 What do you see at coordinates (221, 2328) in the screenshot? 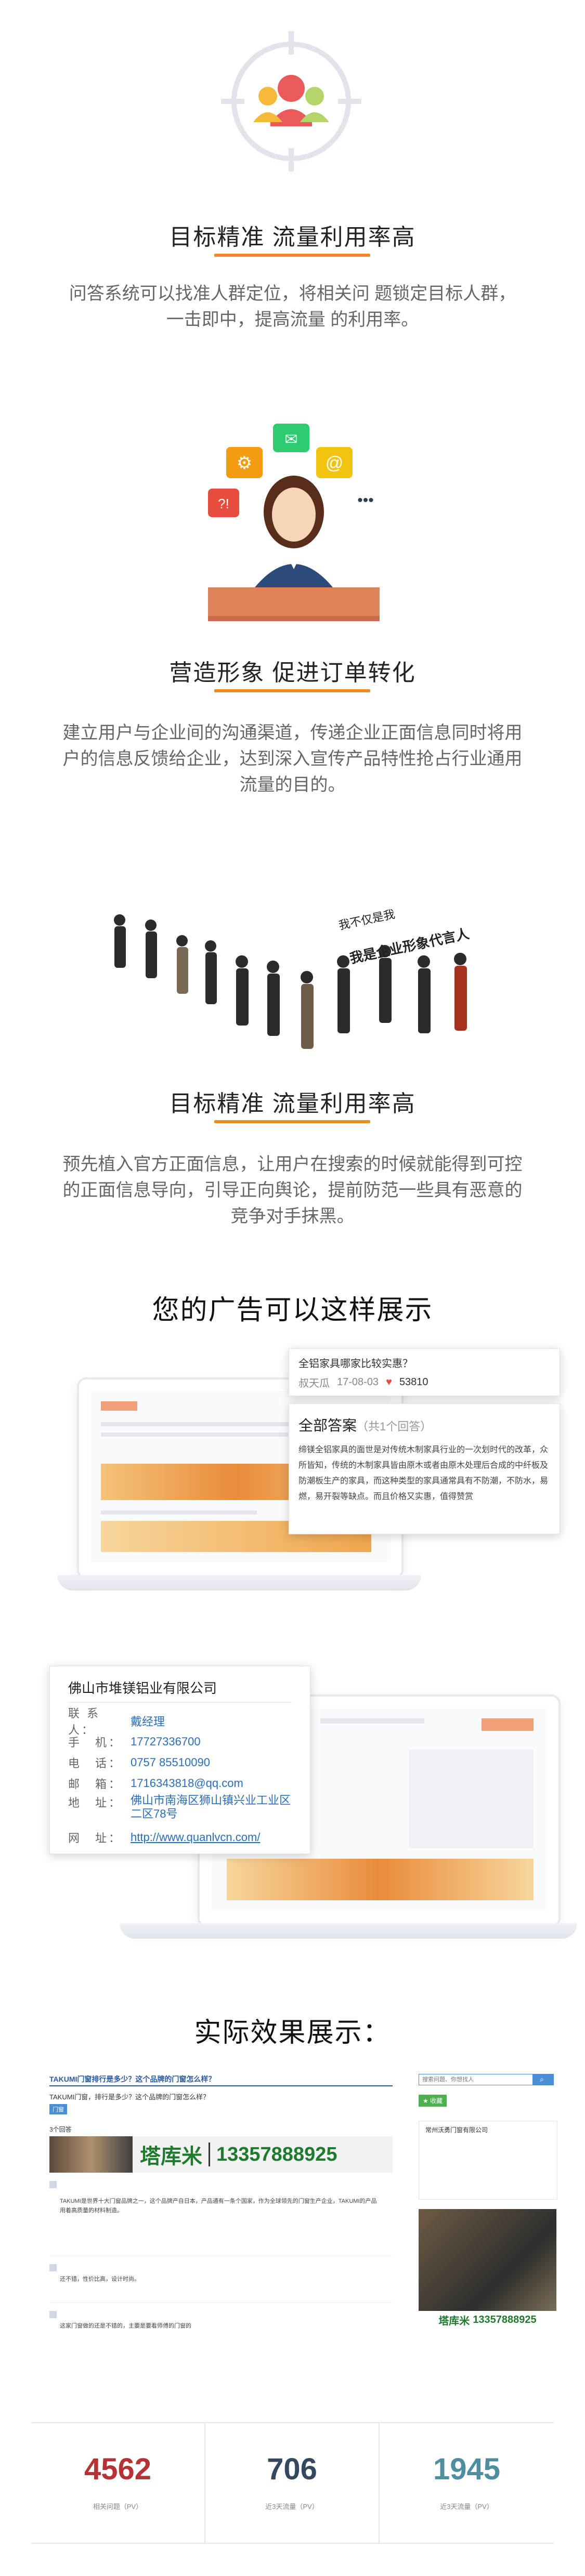
I see `answer-item-3: 这家门窗做的还是不错的，主要是要看师傅的门窗的` at bounding box center [221, 2328].